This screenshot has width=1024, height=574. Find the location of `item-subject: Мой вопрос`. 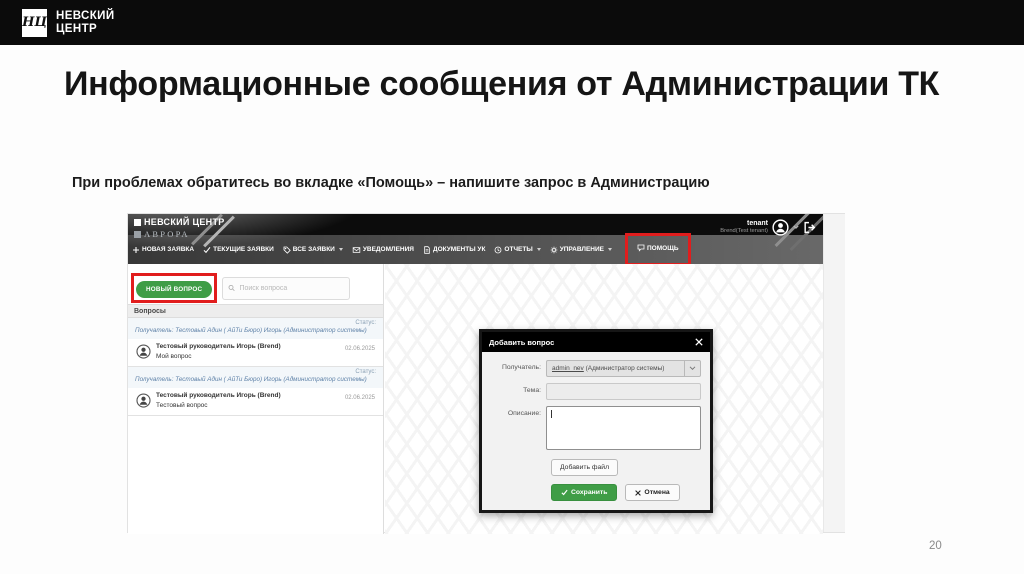

item-subject: Мой вопрос is located at coordinates (174, 356).